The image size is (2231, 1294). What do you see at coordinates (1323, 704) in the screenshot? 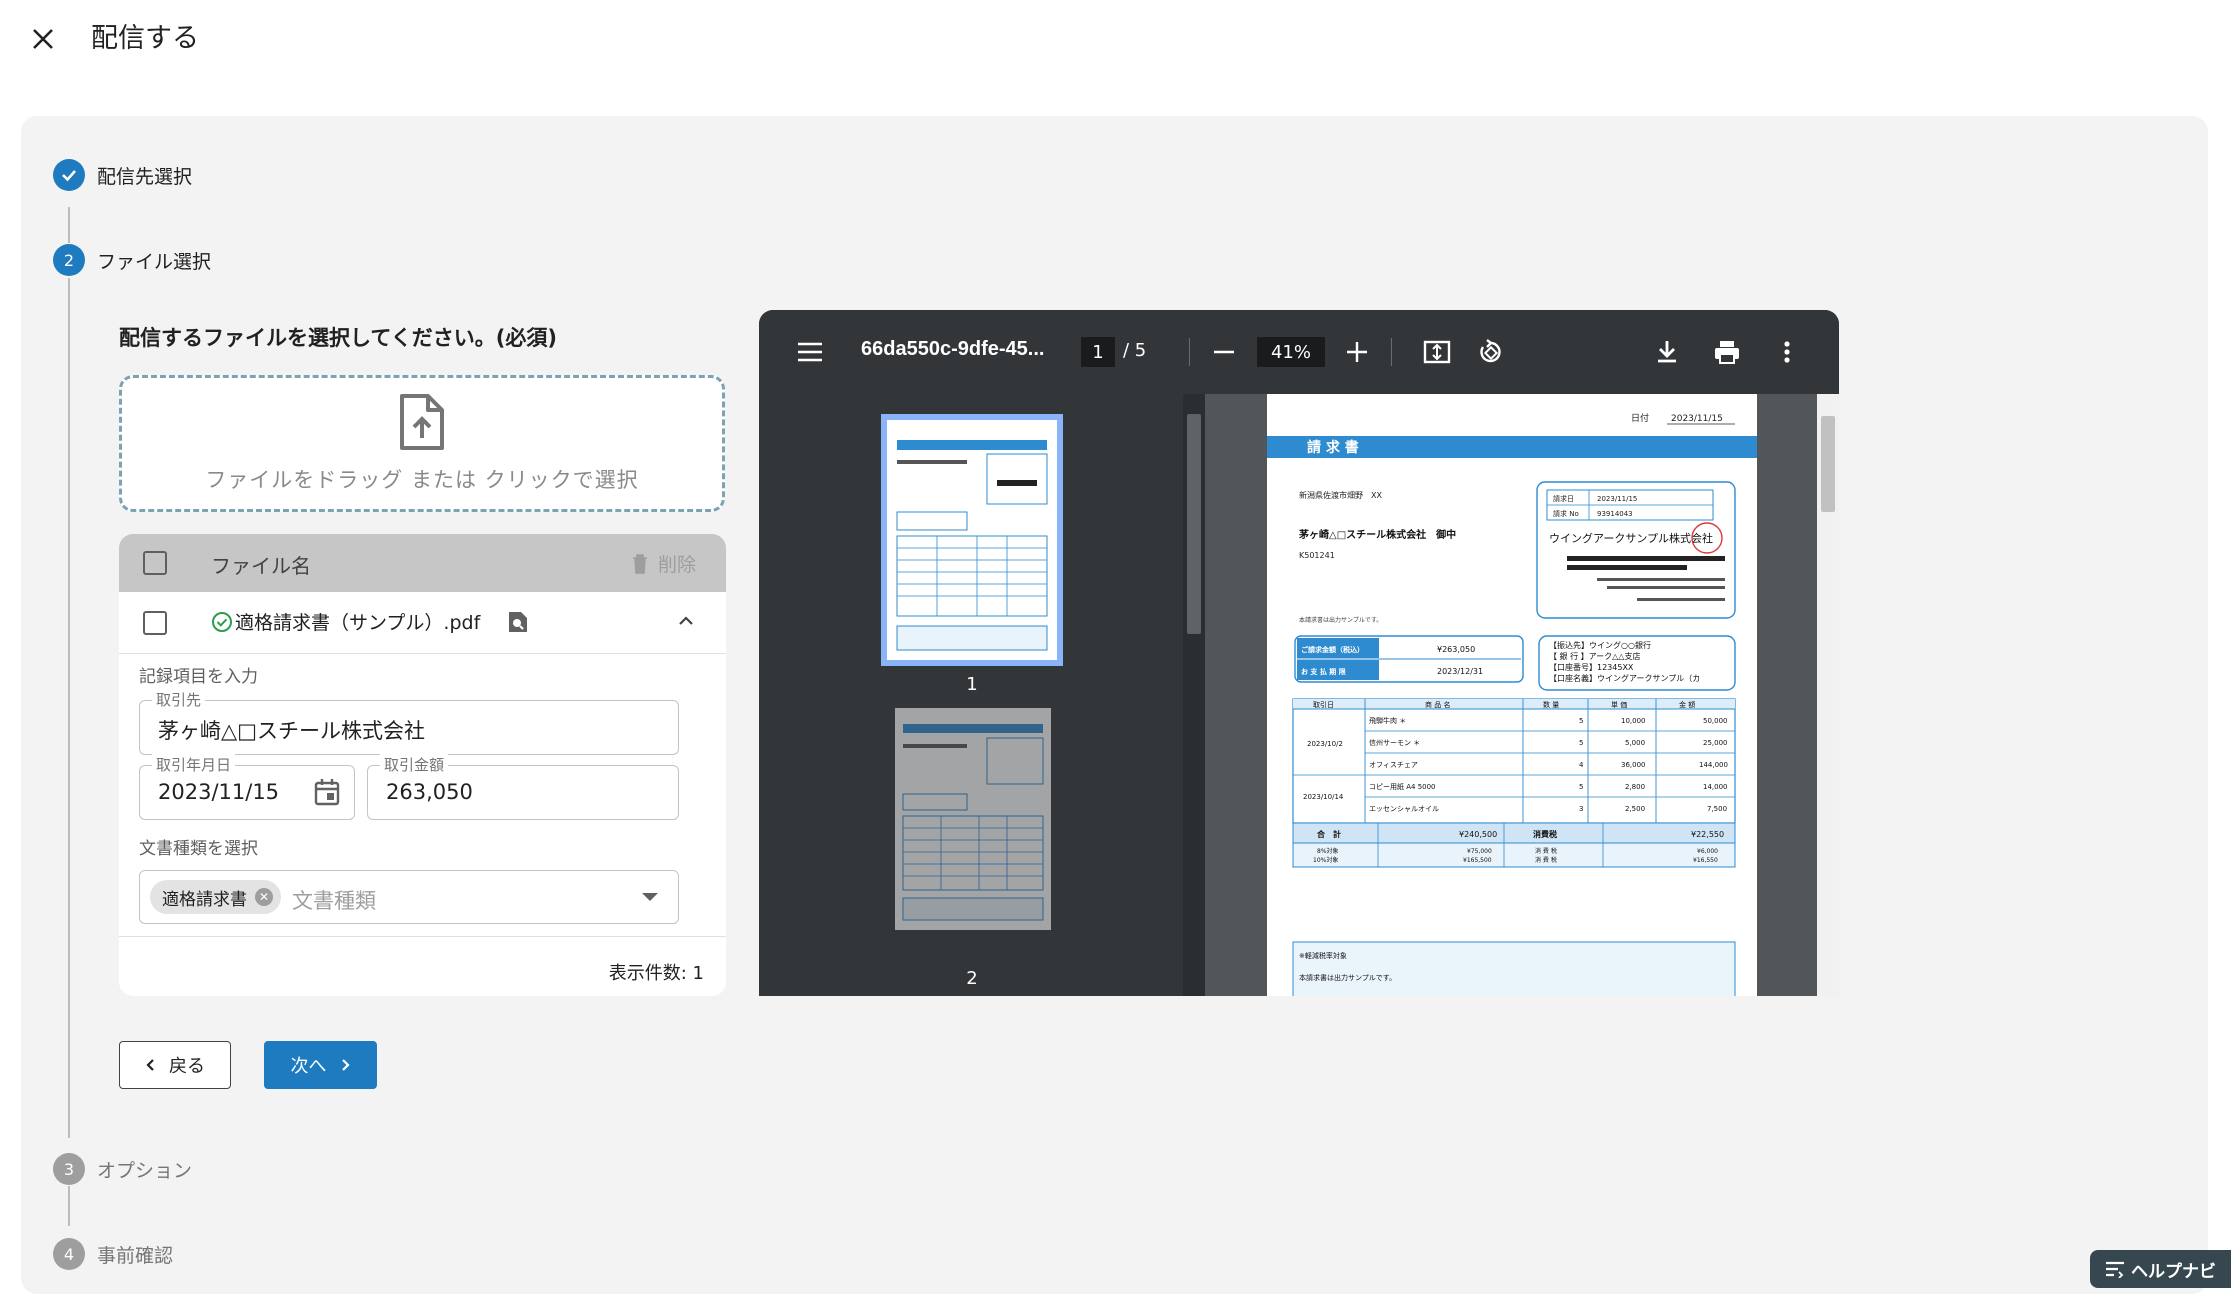
I see `col-header: 取引日` at bounding box center [1323, 704].